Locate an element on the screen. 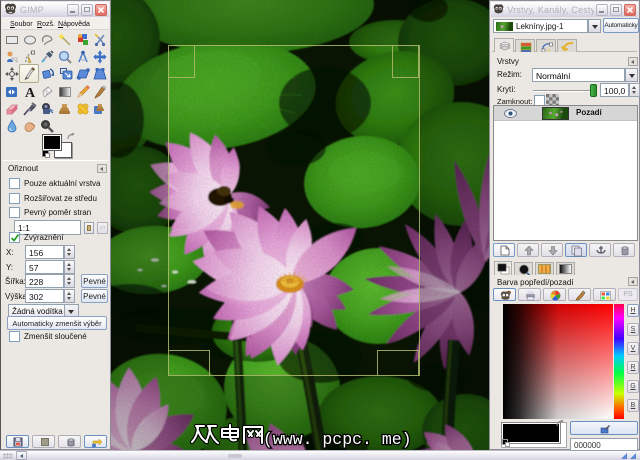 Image resolution: width=640 pixels, height=460 pixels. svg-text: A is located at coordinates (29, 92).